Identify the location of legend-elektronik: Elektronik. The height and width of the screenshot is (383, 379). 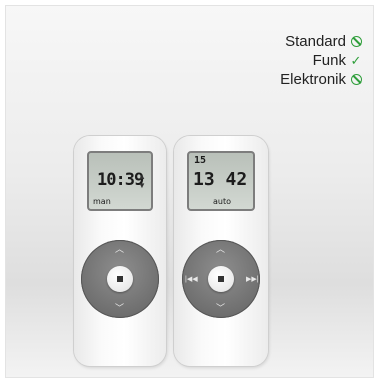
(321, 79).